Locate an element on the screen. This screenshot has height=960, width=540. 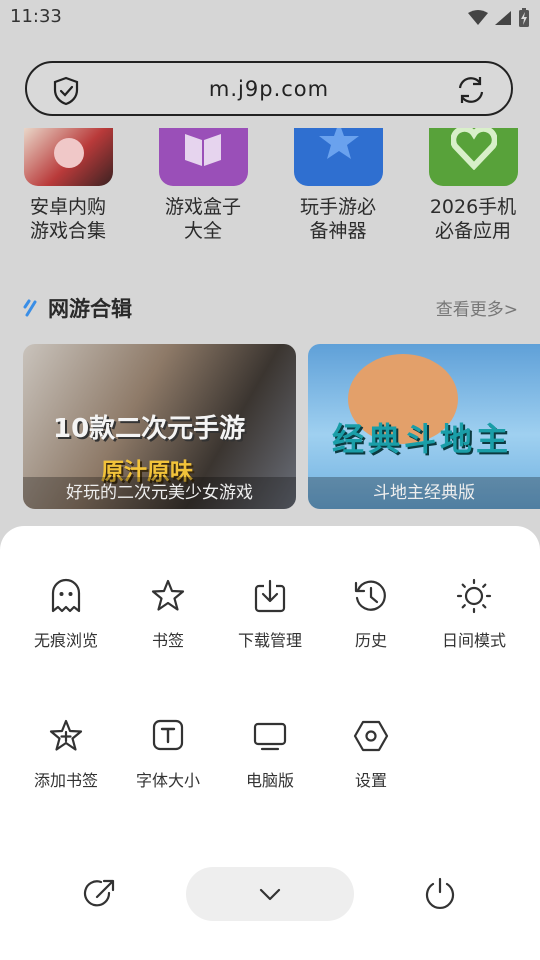
settings-icon is located at coordinates (371, 736).